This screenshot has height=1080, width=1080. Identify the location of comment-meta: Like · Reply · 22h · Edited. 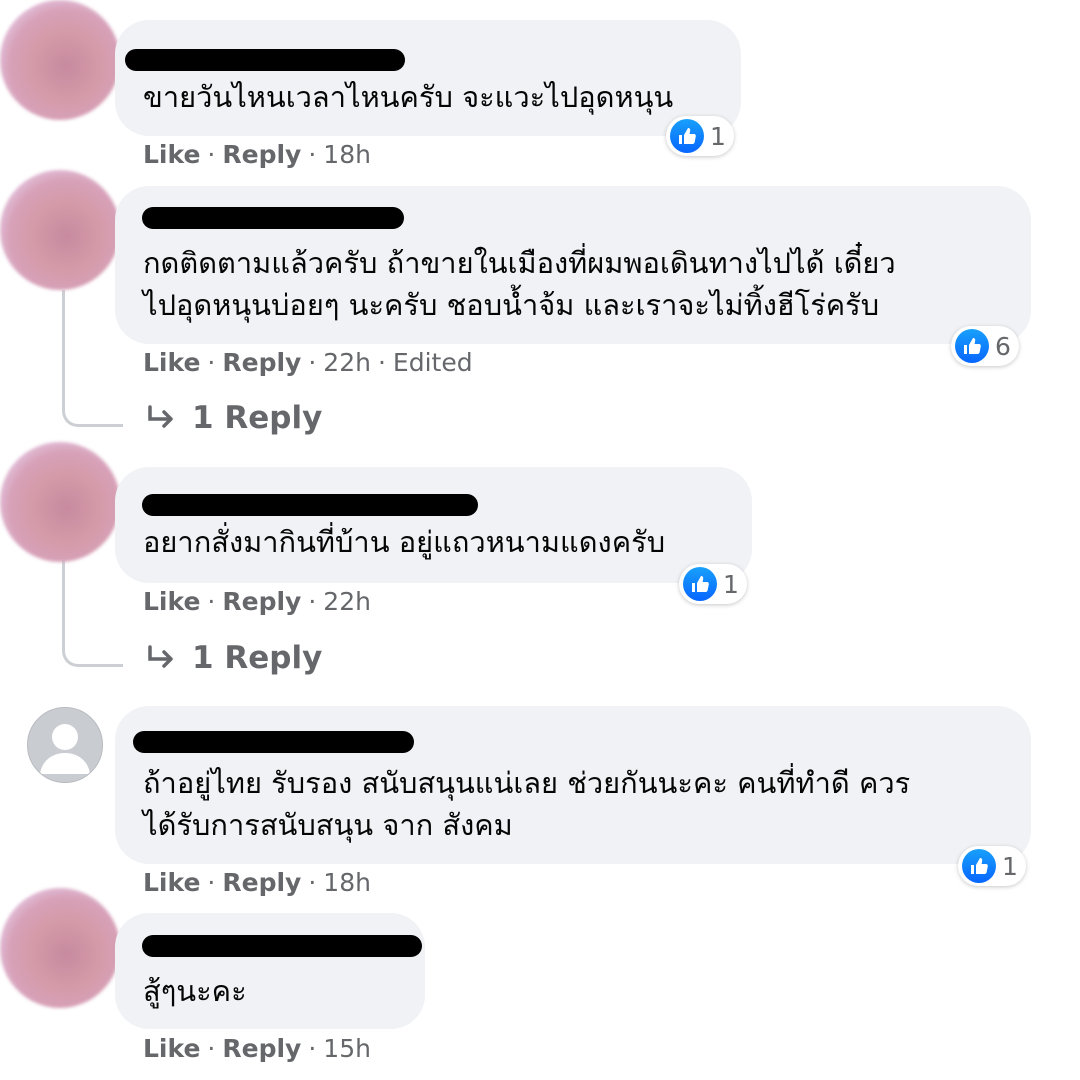
(308, 362).